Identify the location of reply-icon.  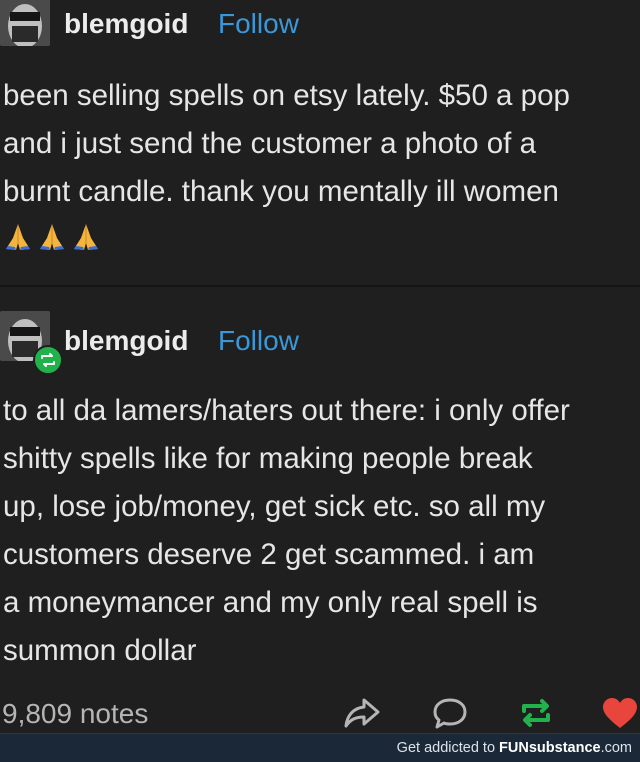
(450, 713).